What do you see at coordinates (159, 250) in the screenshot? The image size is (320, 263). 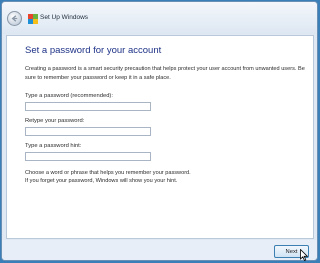 I see `footer-bar` at bounding box center [159, 250].